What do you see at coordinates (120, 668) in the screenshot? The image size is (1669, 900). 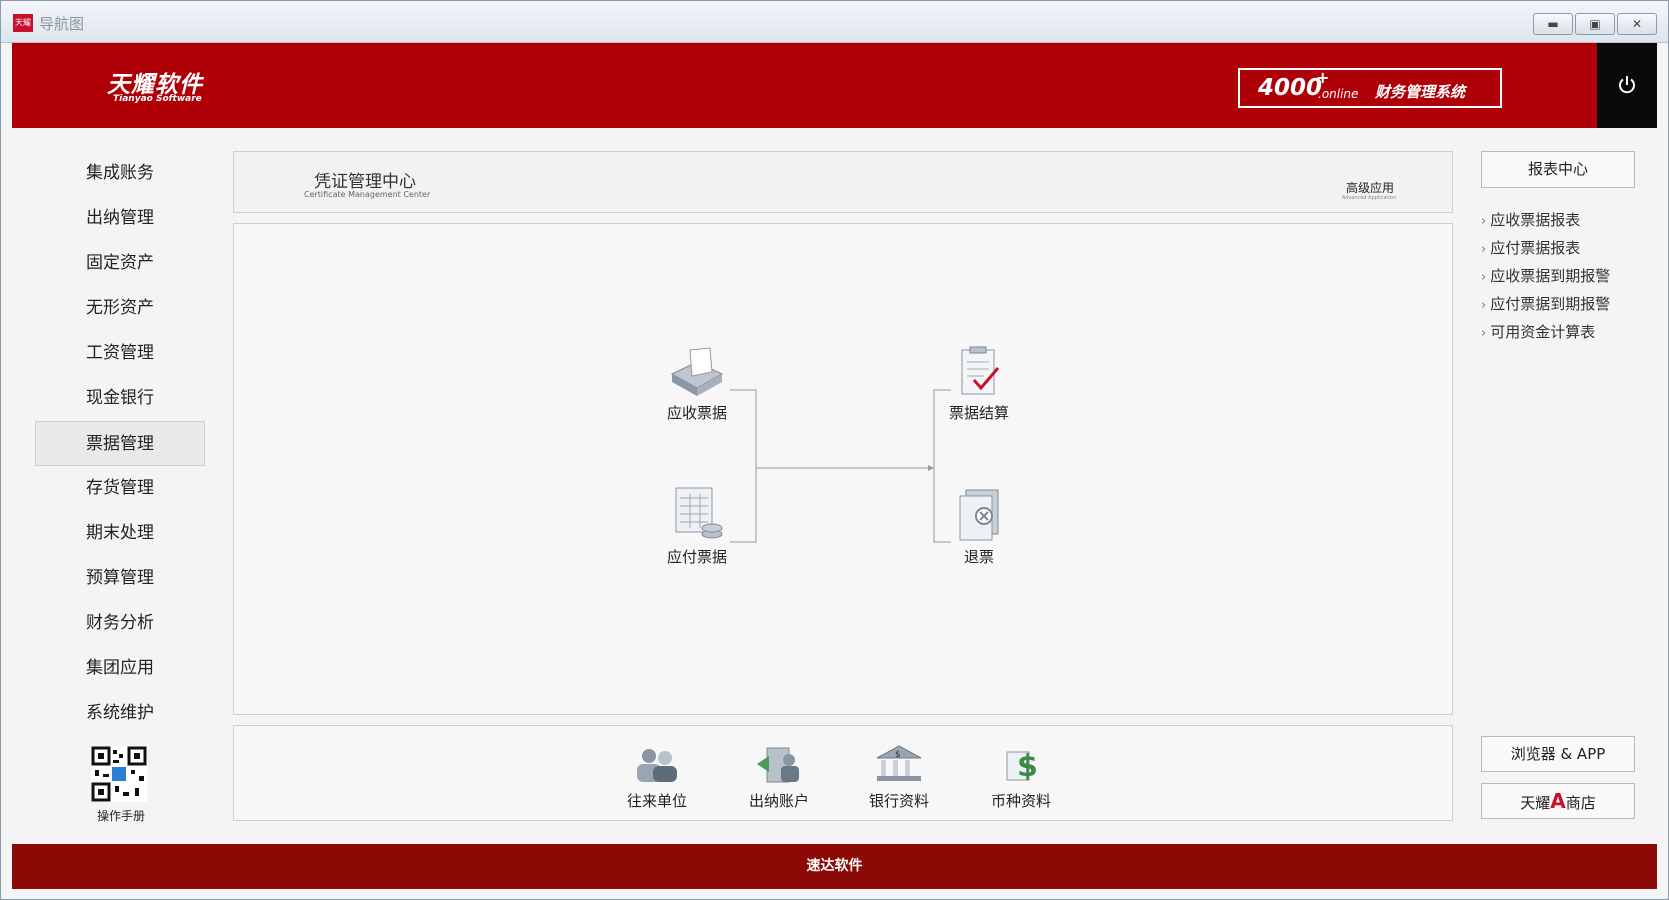 I see `sidebar-item-group-app: 集团应用` at bounding box center [120, 668].